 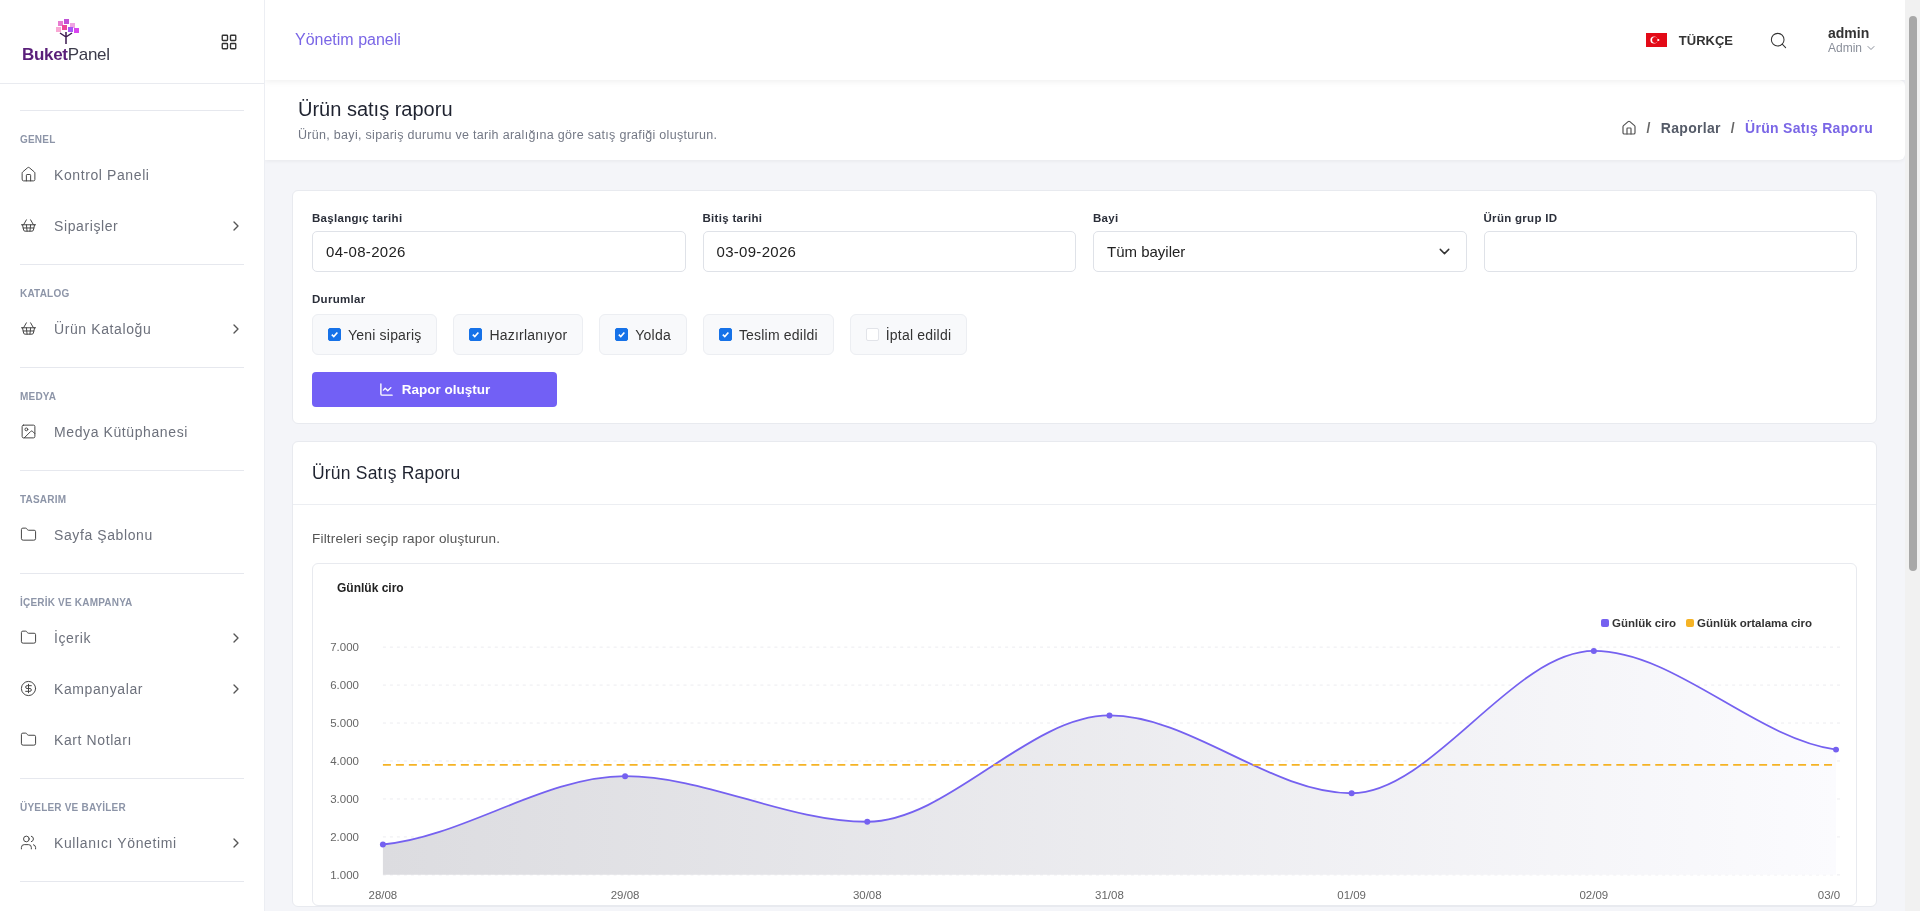 What do you see at coordinates (499, 251) in the screenshot?
I see `date-field: 04-08-2026` at bounding box center [499, 251].